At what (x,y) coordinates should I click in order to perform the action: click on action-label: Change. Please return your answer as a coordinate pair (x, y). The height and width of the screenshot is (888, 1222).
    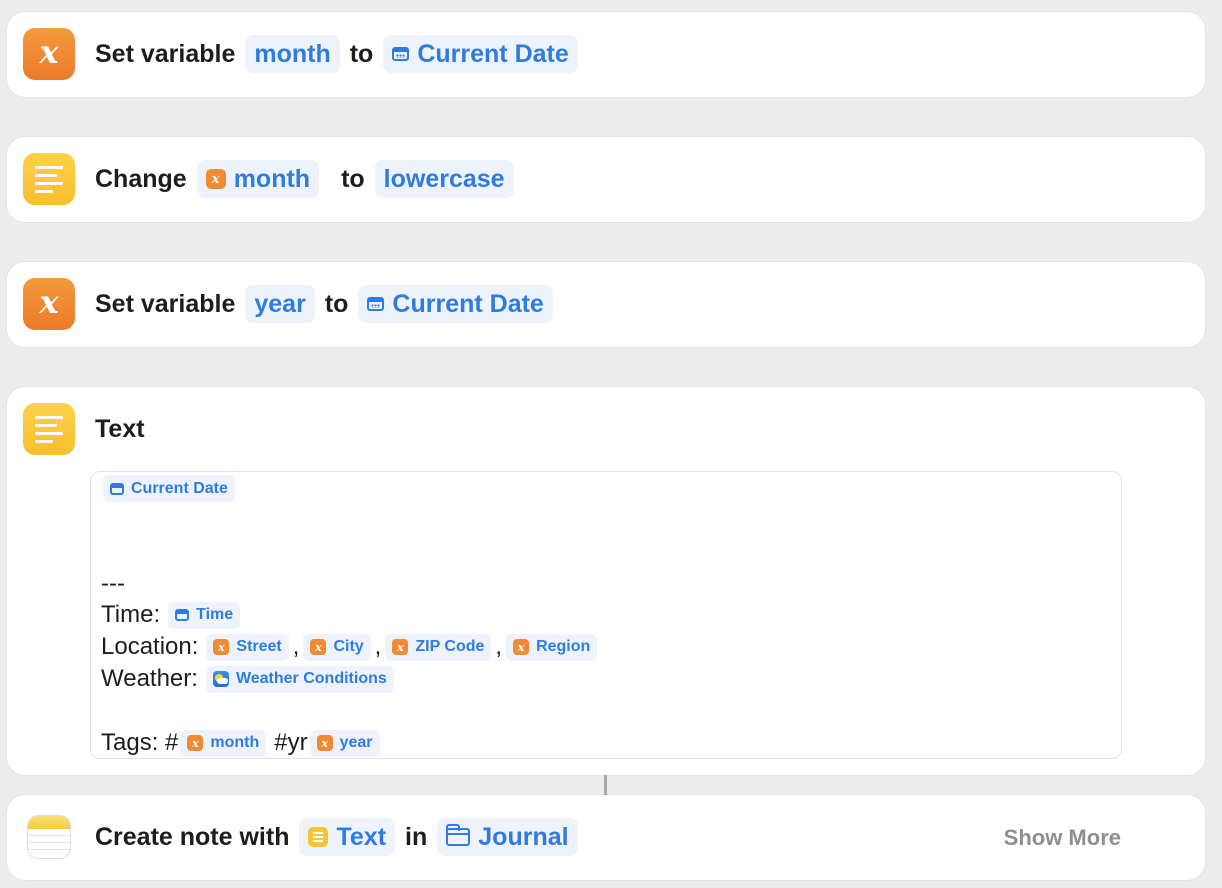
    Looking at the image, I should click on (141, 178).